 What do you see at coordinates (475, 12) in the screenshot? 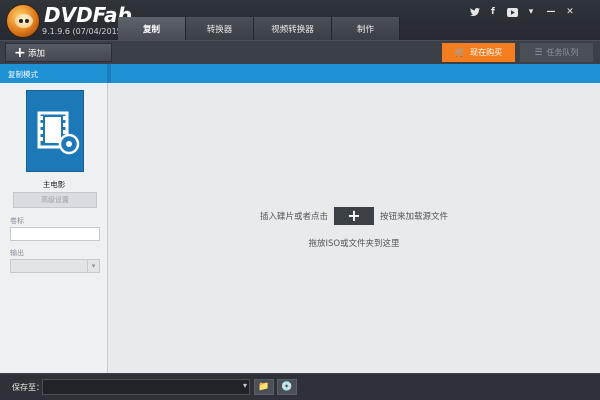
I see `twitter-icon` at bounding box center [475, 12].